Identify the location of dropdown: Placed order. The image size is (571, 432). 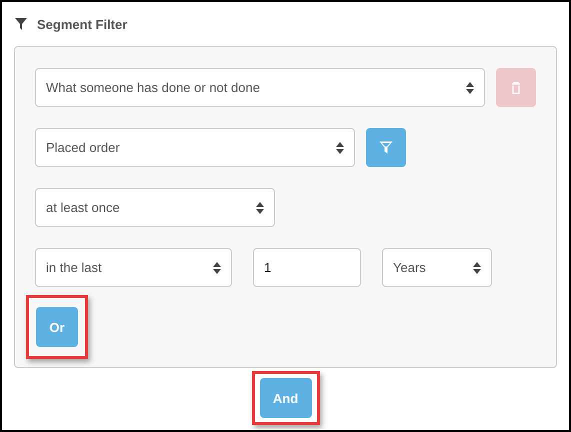
(195, 147).